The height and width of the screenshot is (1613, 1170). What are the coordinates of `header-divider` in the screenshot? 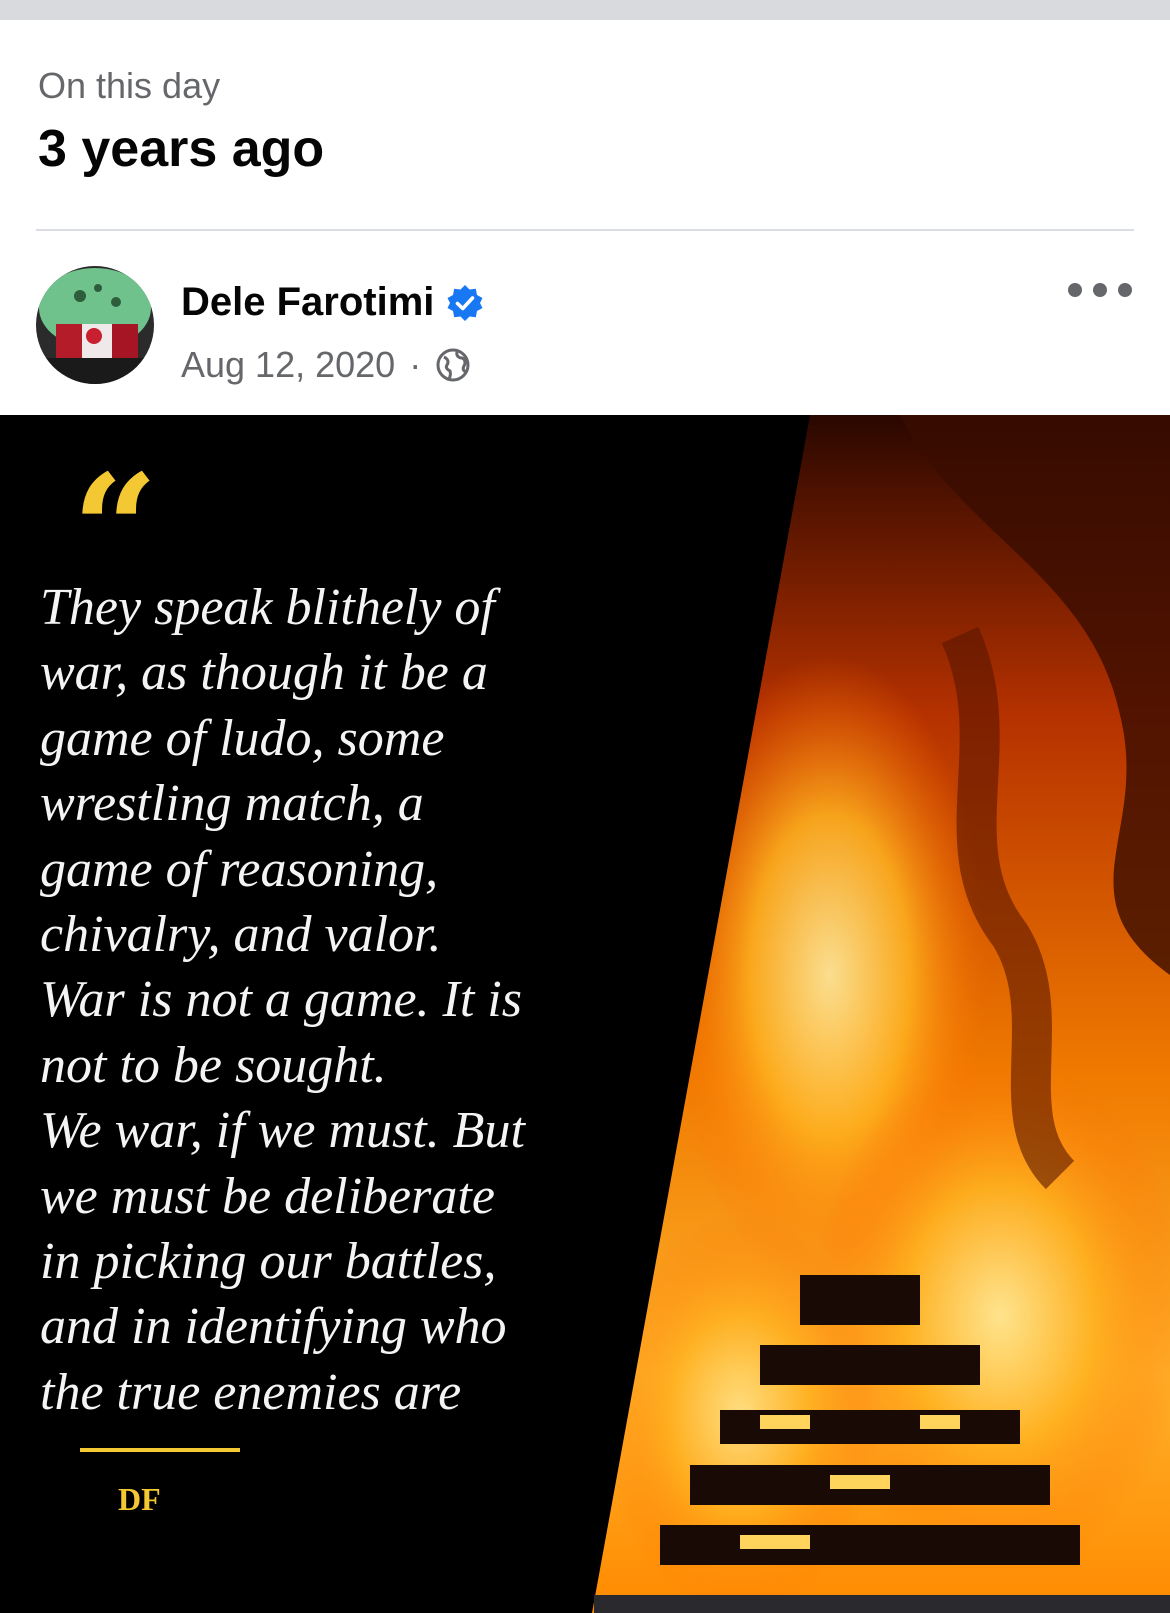 It's located at (585, 230).